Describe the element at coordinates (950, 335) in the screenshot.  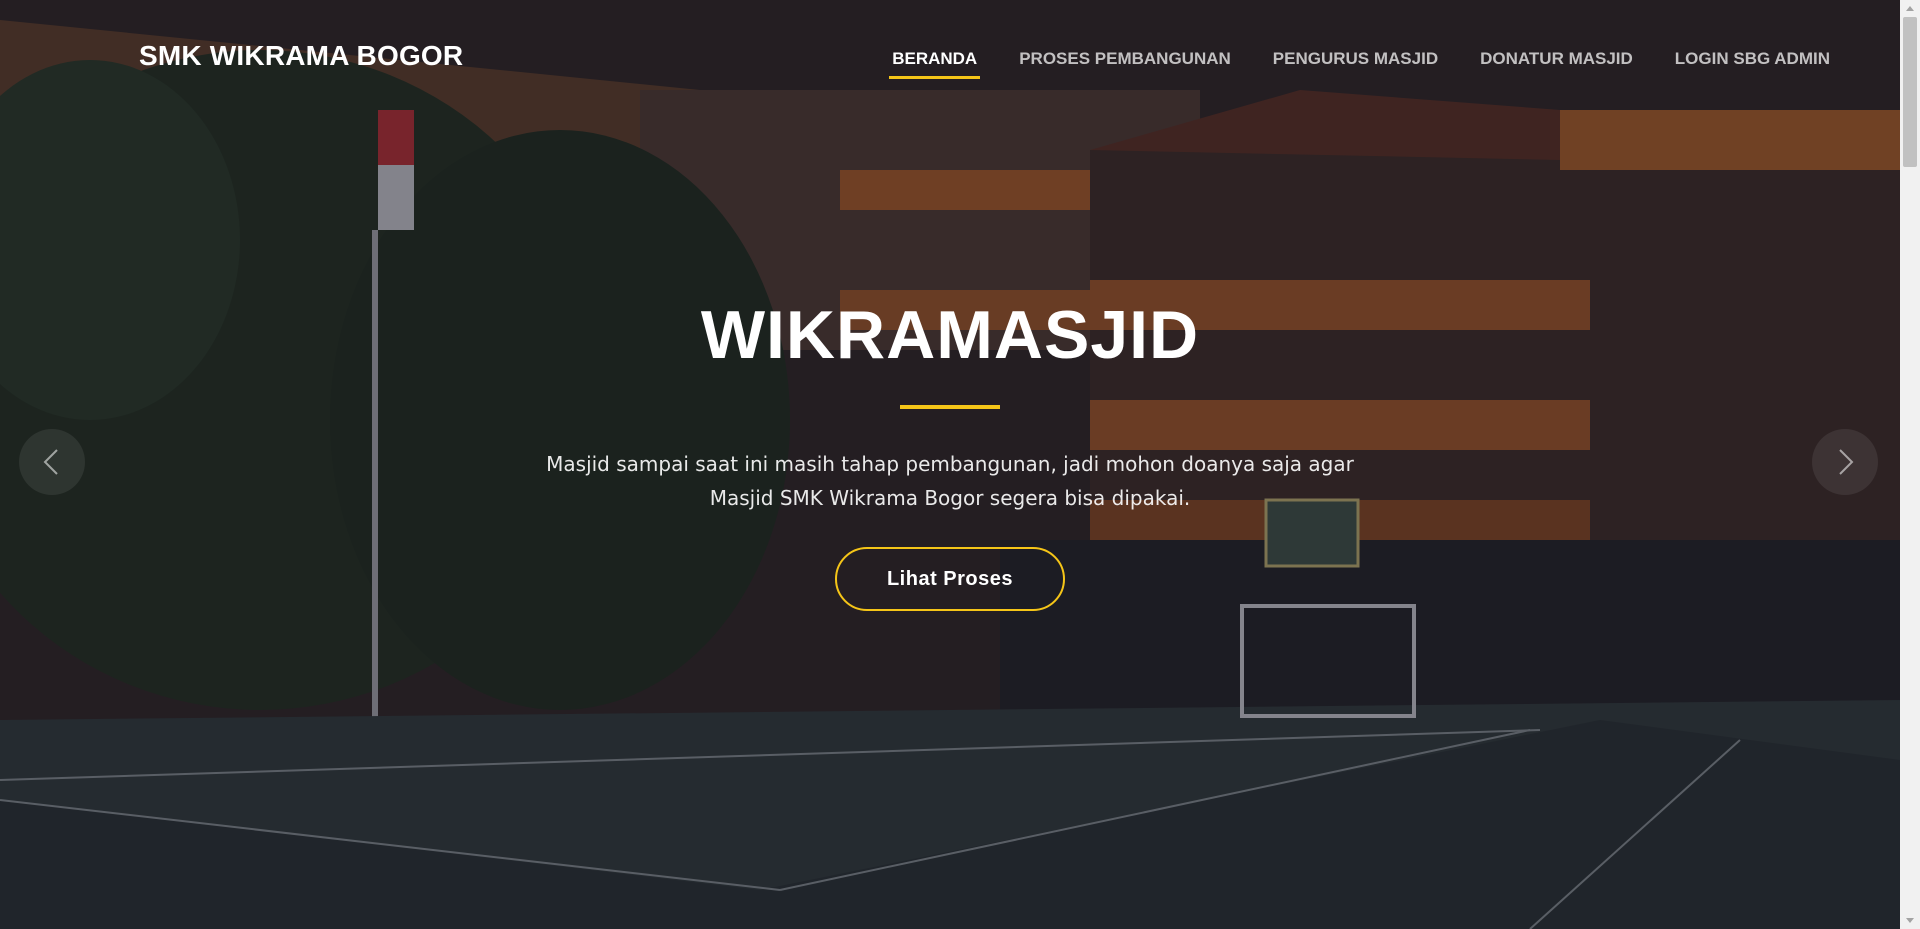
I see `hero-title: WIKRAMASJID` at that location.